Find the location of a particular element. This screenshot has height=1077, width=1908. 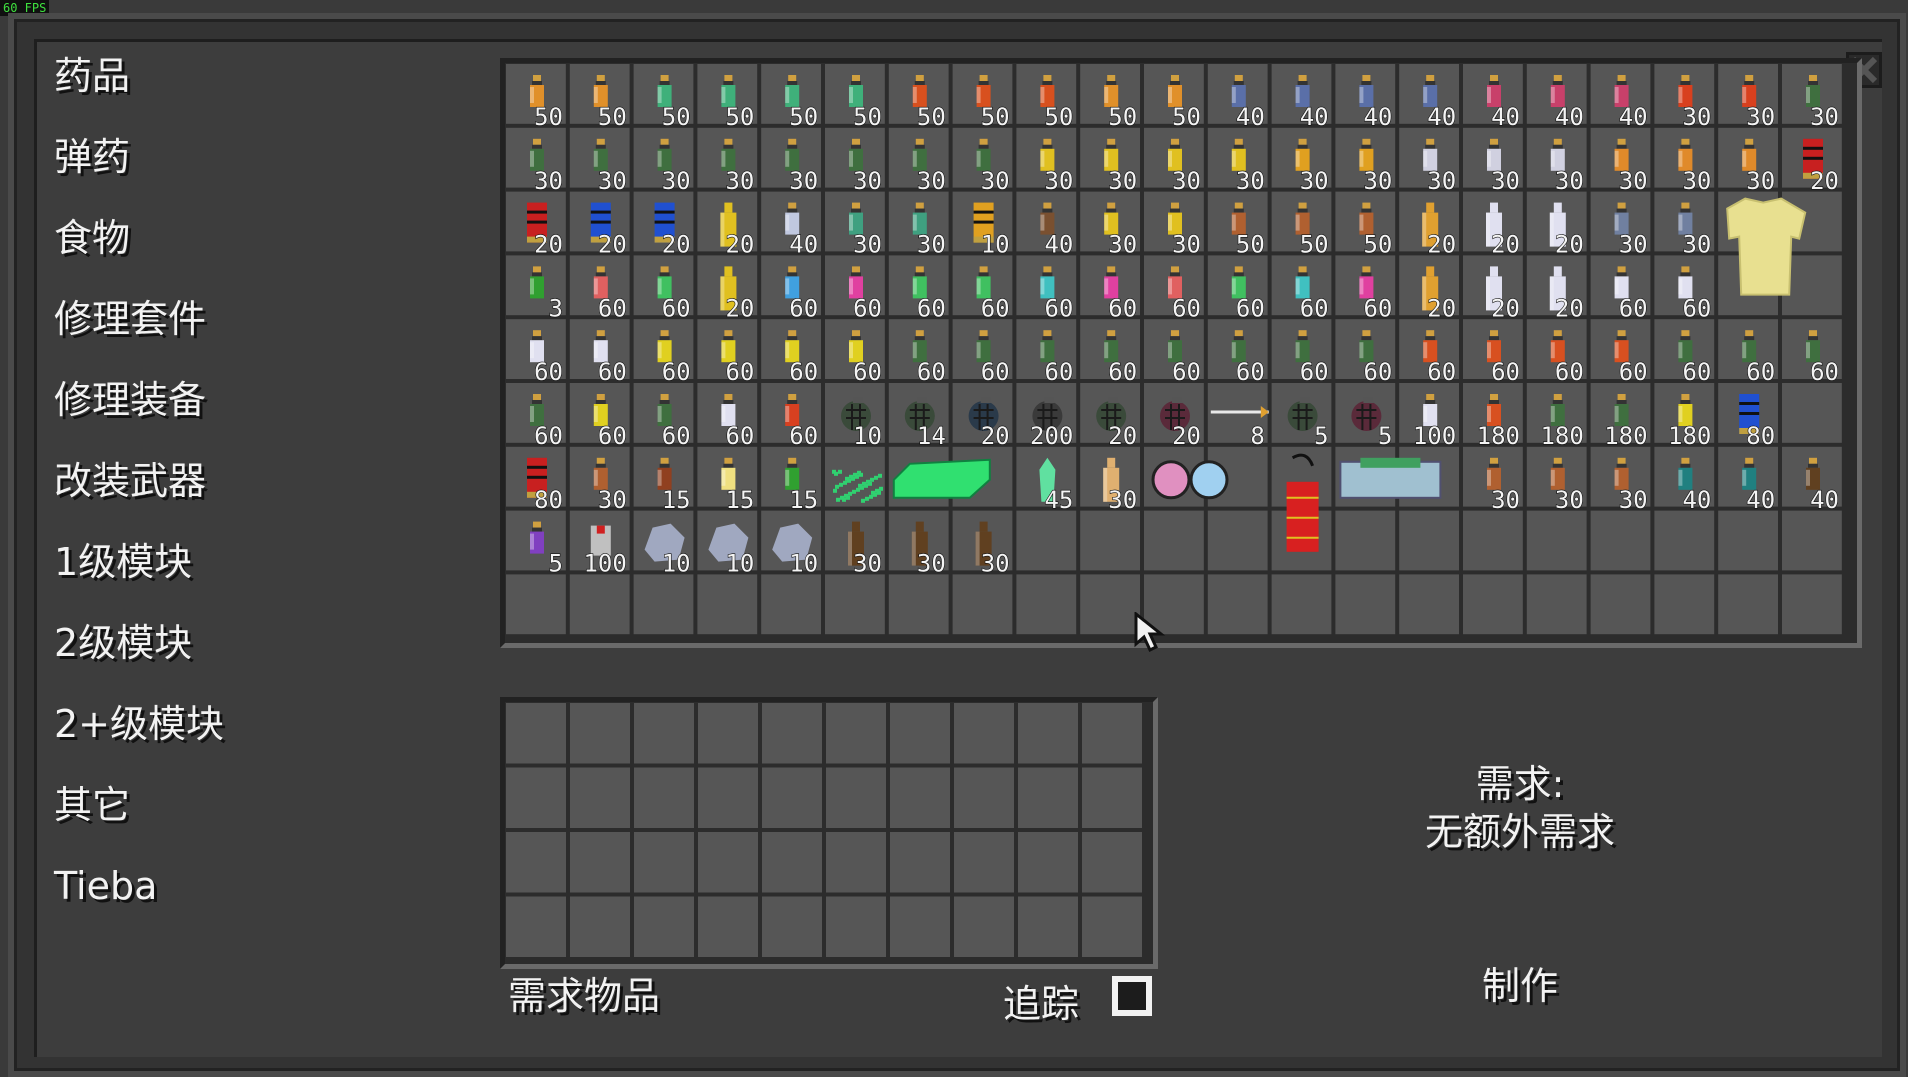

category-item: Tieba is located at coordinates (234, 902).